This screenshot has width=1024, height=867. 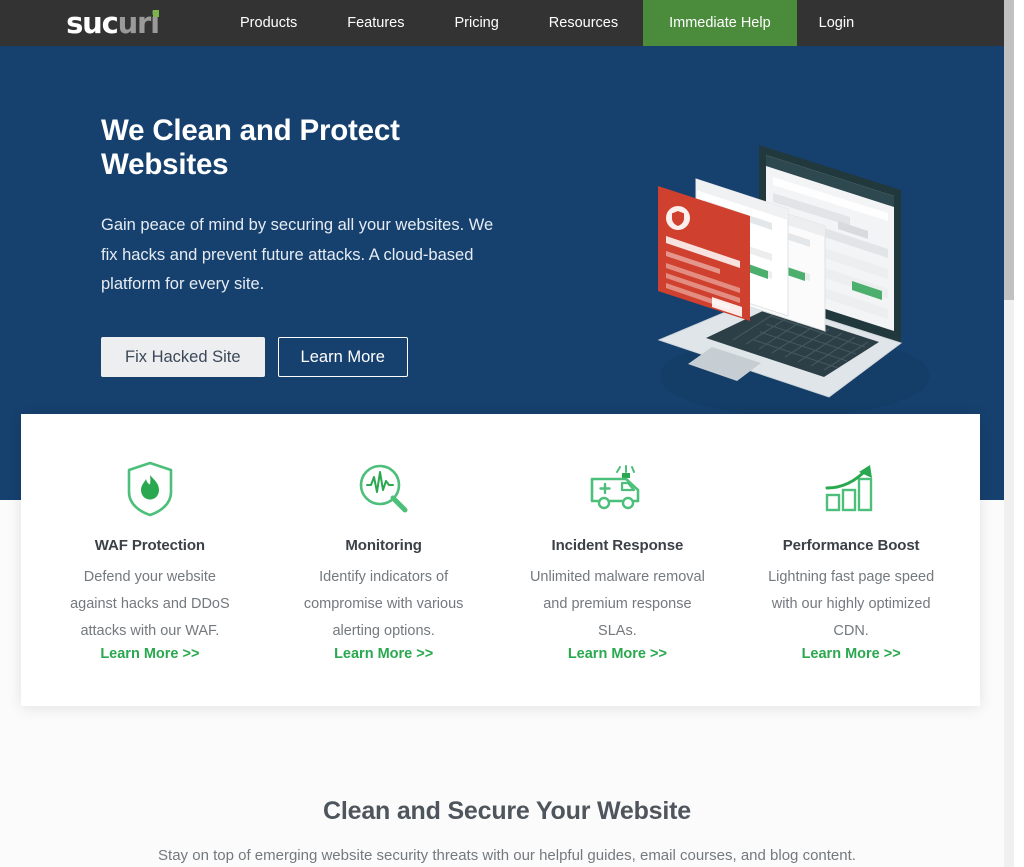 What do you see at coordinates (583, 23) in the screenshot?
I see `nav-item-resources: Resources` at bounding box center [583, 23].